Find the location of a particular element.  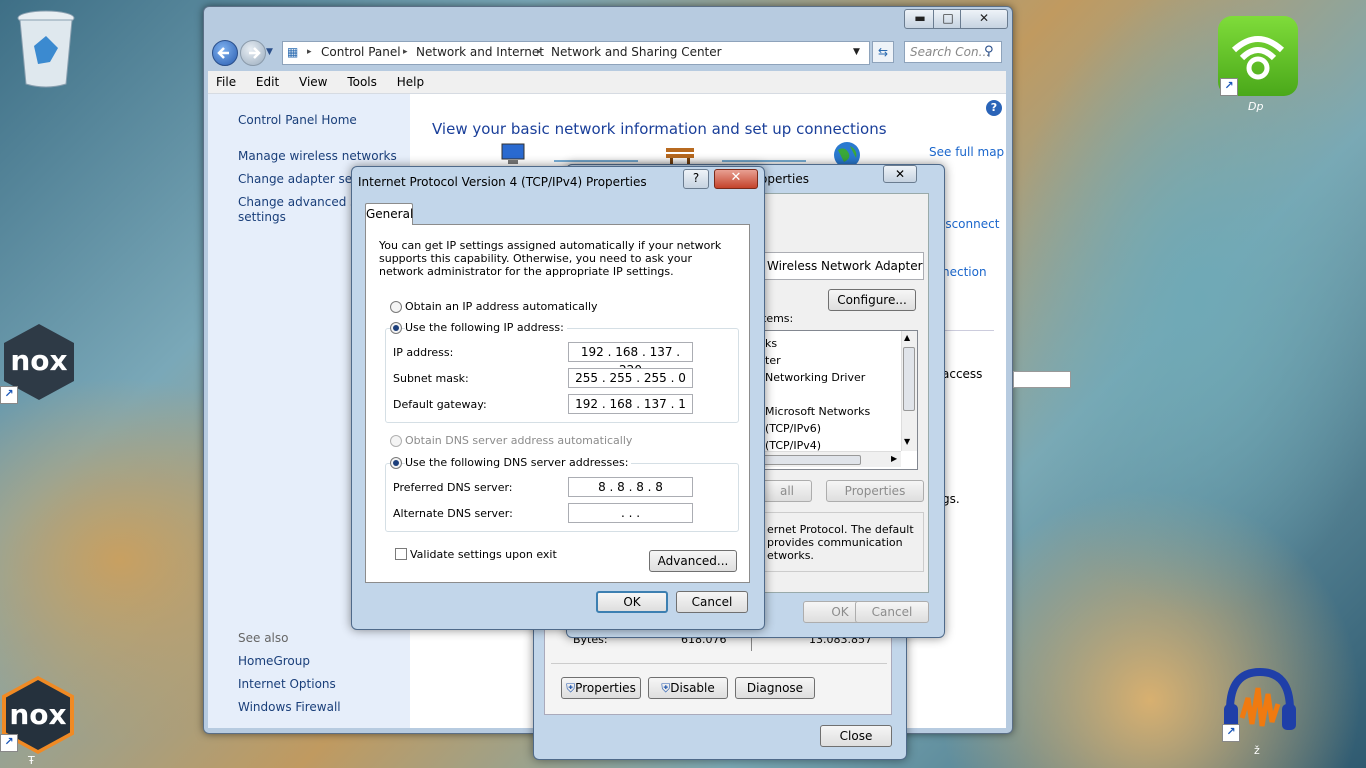

list-item: (TCP/IPv6) is located at coordinates (793, 428).